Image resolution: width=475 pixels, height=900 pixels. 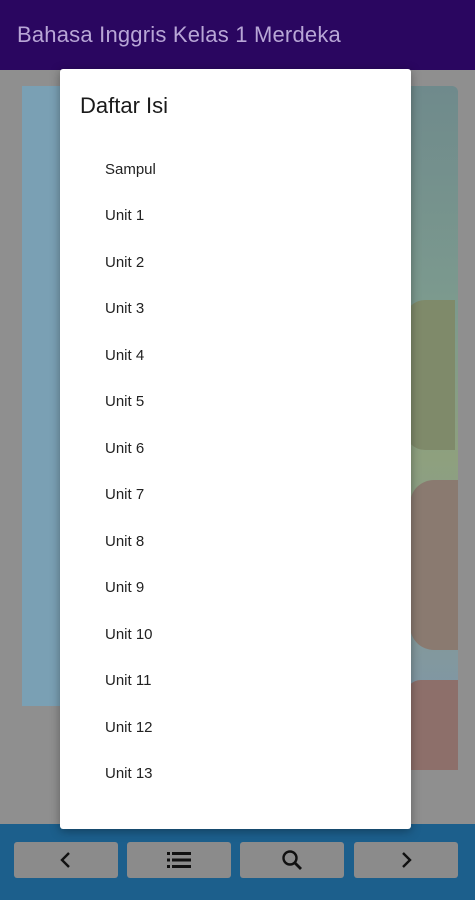 I want to click on search-button, so click(x=292, y=860).